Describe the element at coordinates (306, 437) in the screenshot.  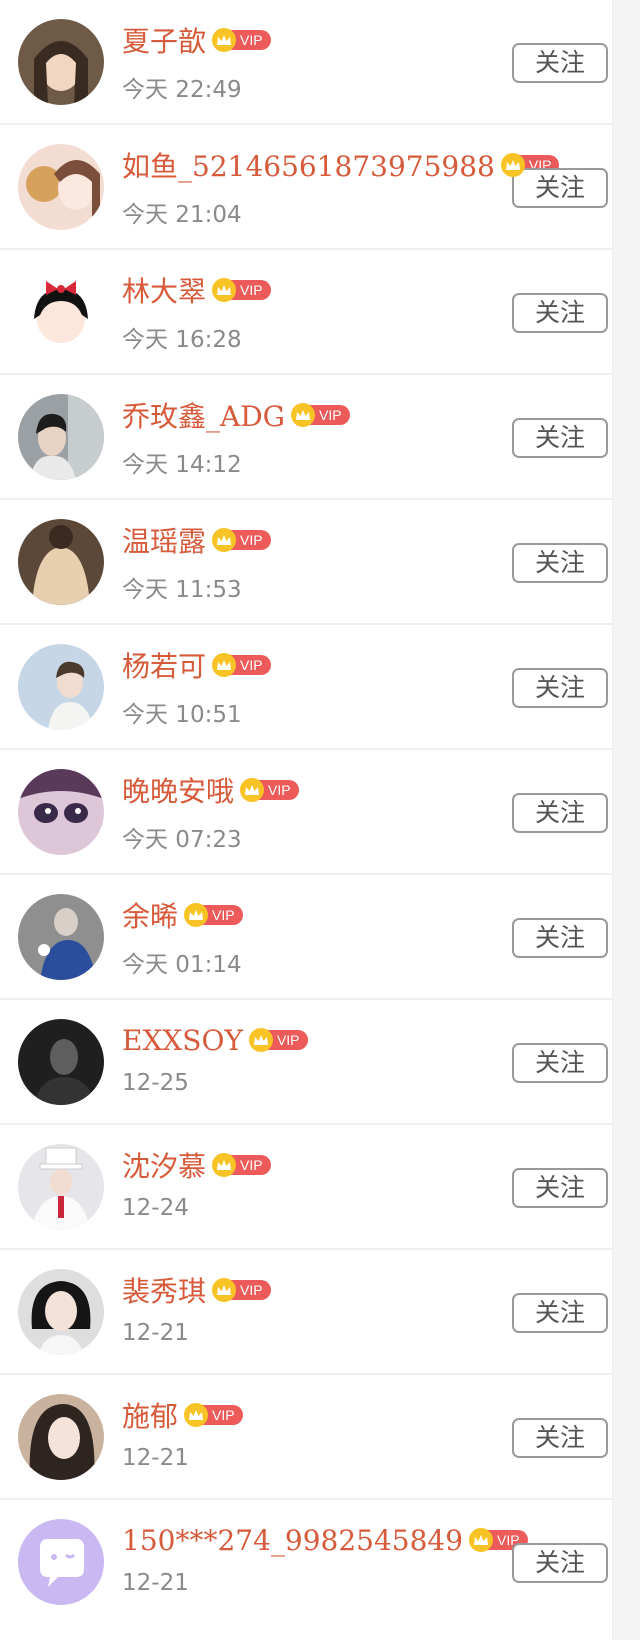
I see `list-item: 乔玫鑫_ADG VIP 今天 14:12 关注` at that location.